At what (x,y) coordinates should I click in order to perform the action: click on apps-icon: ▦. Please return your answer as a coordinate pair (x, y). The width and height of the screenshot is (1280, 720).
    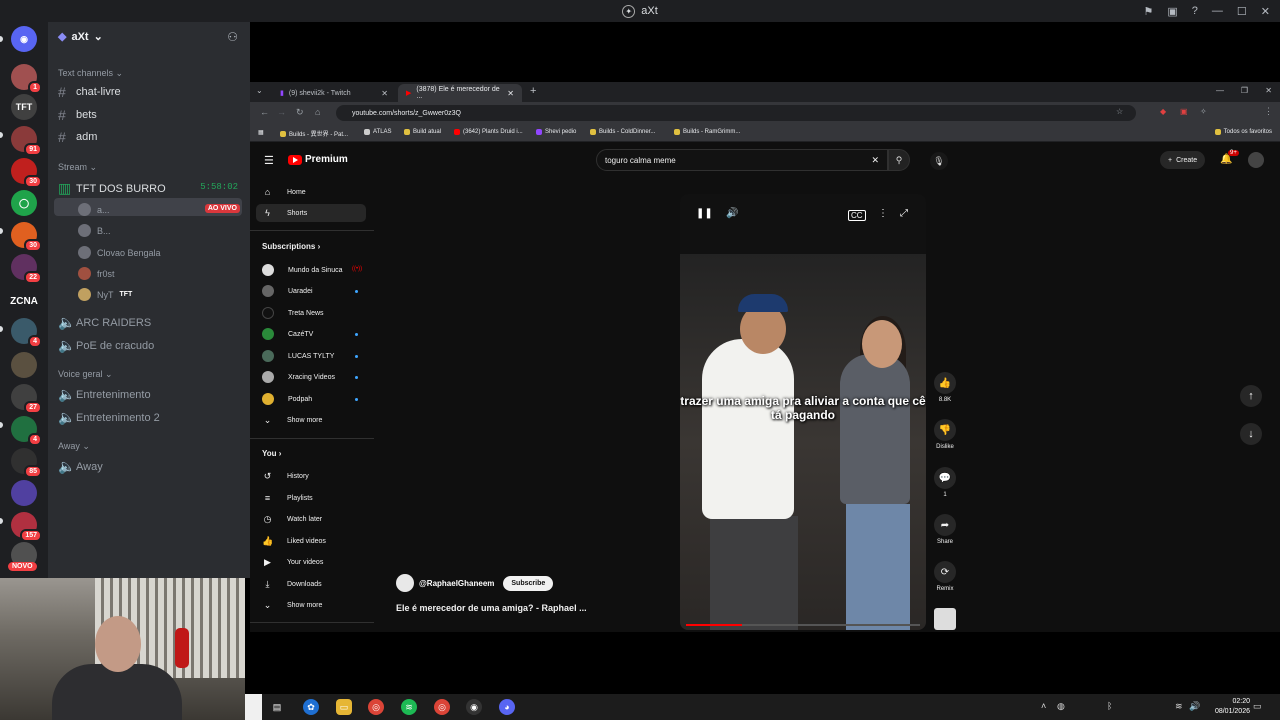
    Looking at the image, I should click on (261, 132).